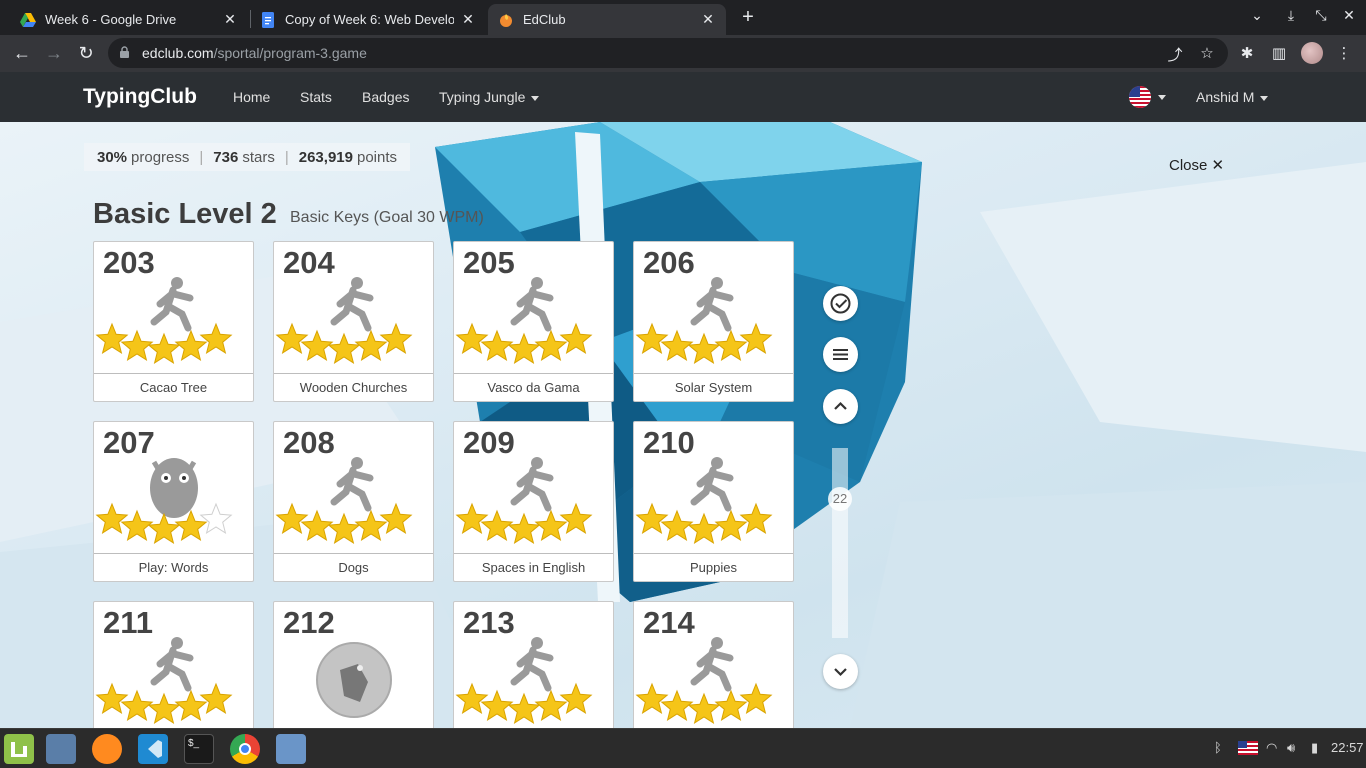 Image resolution: width=1366 pixels, height=768 pixels. What do you see at coordinates (254, 53) in the screenshot?
I see `url-text: edclub.com/sportal/program-3.game` at bounding box center [254, 53].